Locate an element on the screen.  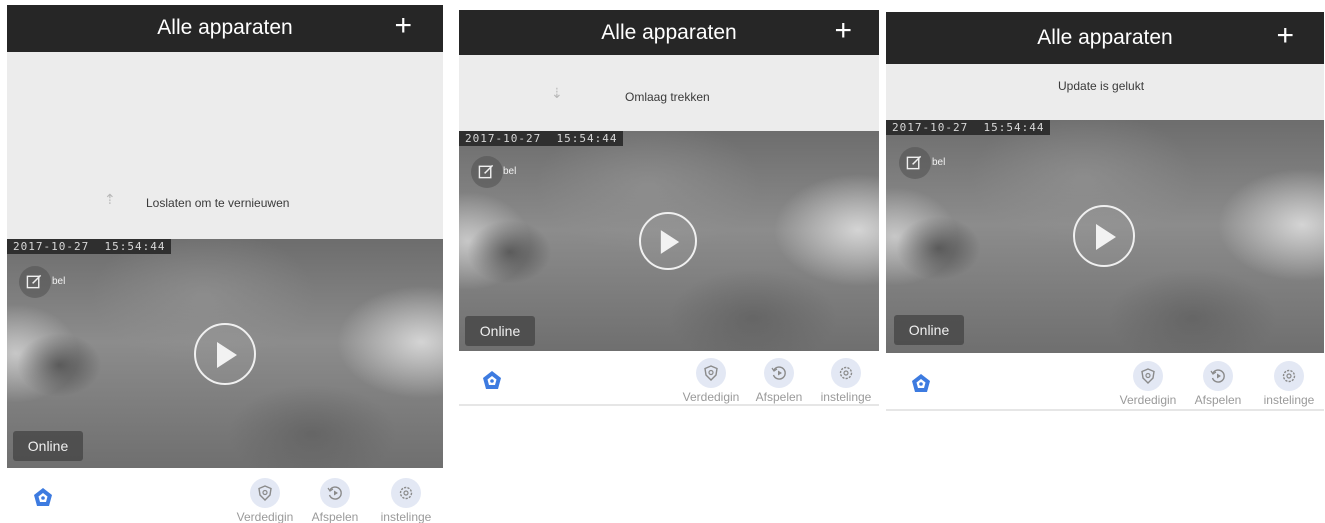
arrow-up-icon: ⇡ is located at coordinates (110, 199).